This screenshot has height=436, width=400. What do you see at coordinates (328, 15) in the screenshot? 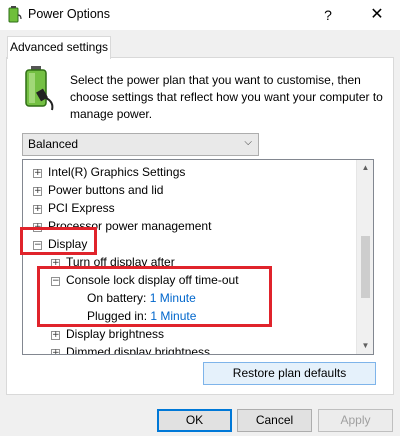
I see `help-button: ?` at bounding box center [328, 15].